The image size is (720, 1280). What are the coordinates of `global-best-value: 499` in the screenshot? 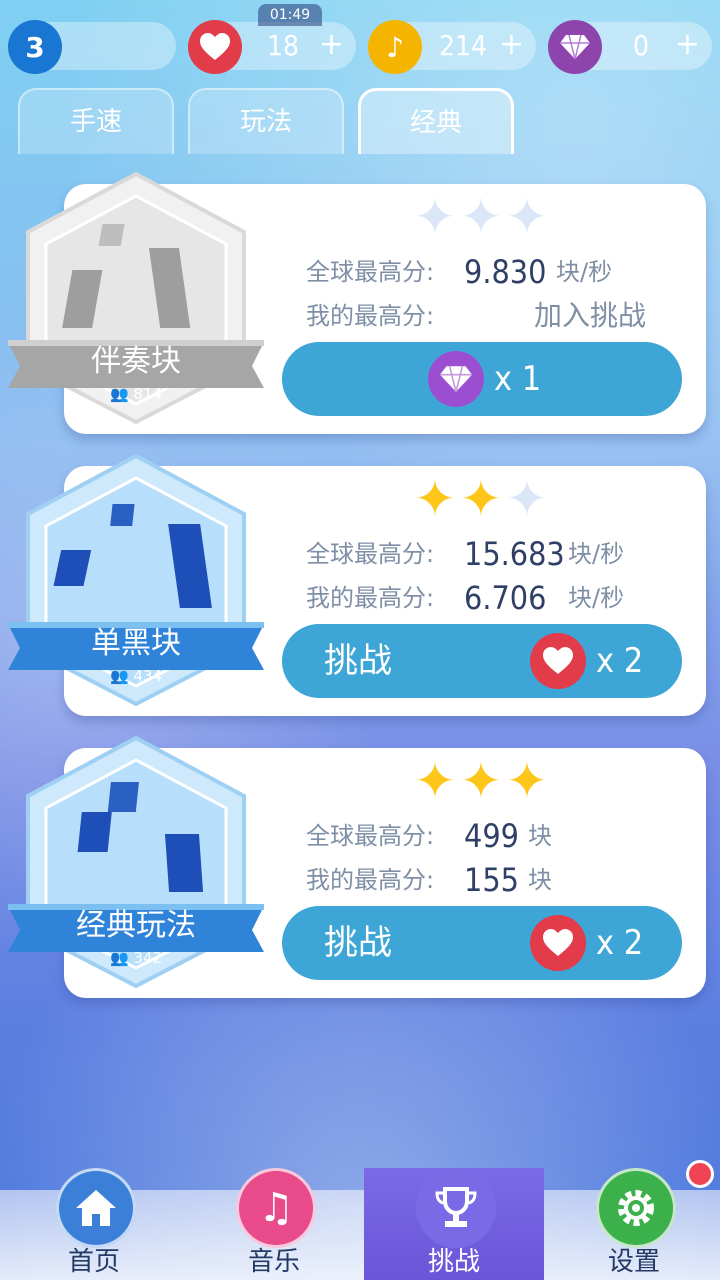 It's located at (491, 836).